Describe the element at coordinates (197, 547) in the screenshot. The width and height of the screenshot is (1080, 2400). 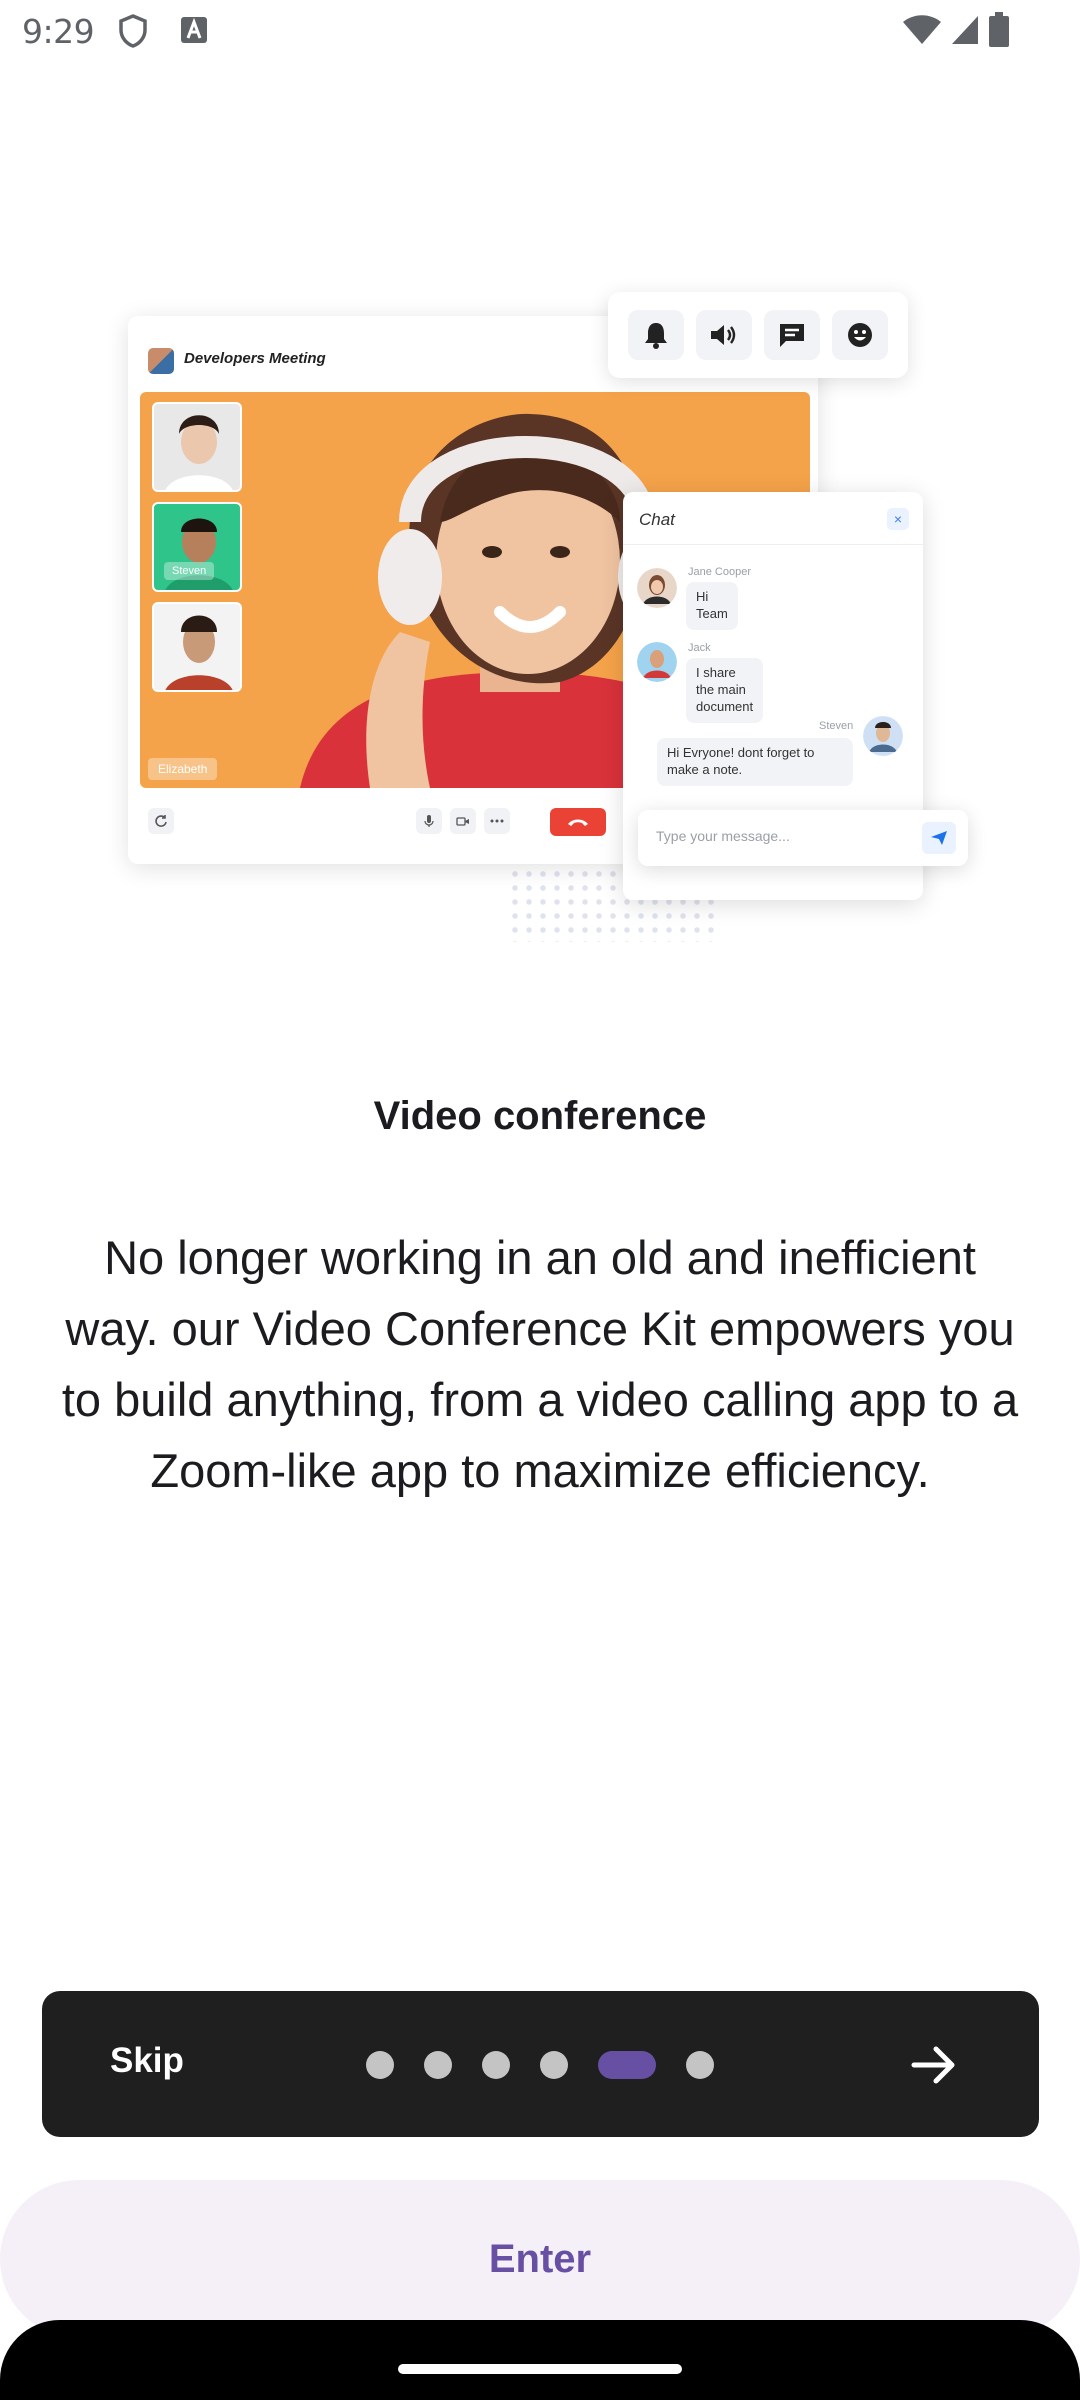
I see `participant-thumbnail: Steven` at that location.